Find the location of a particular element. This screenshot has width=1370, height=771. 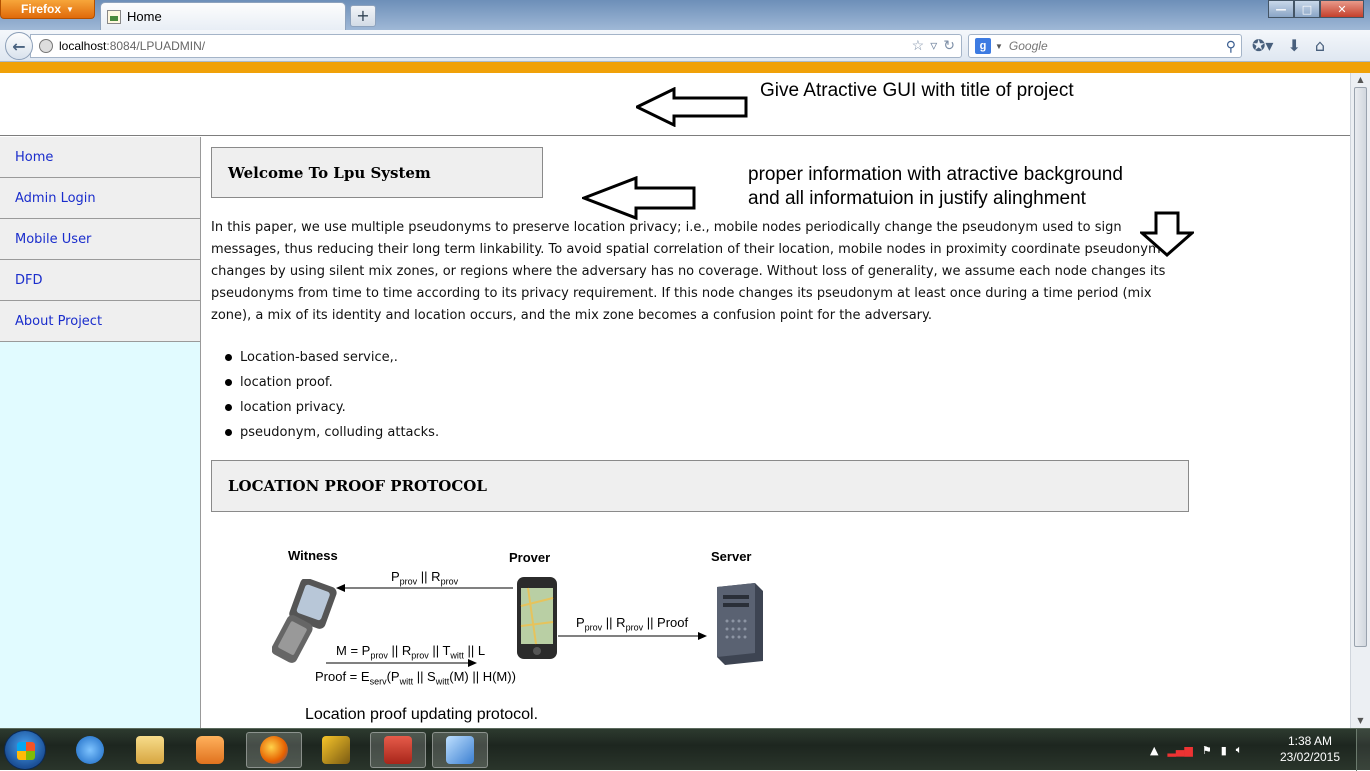

search-engine-dropdown-icon: ▼ is located at coordinates (999, 46).